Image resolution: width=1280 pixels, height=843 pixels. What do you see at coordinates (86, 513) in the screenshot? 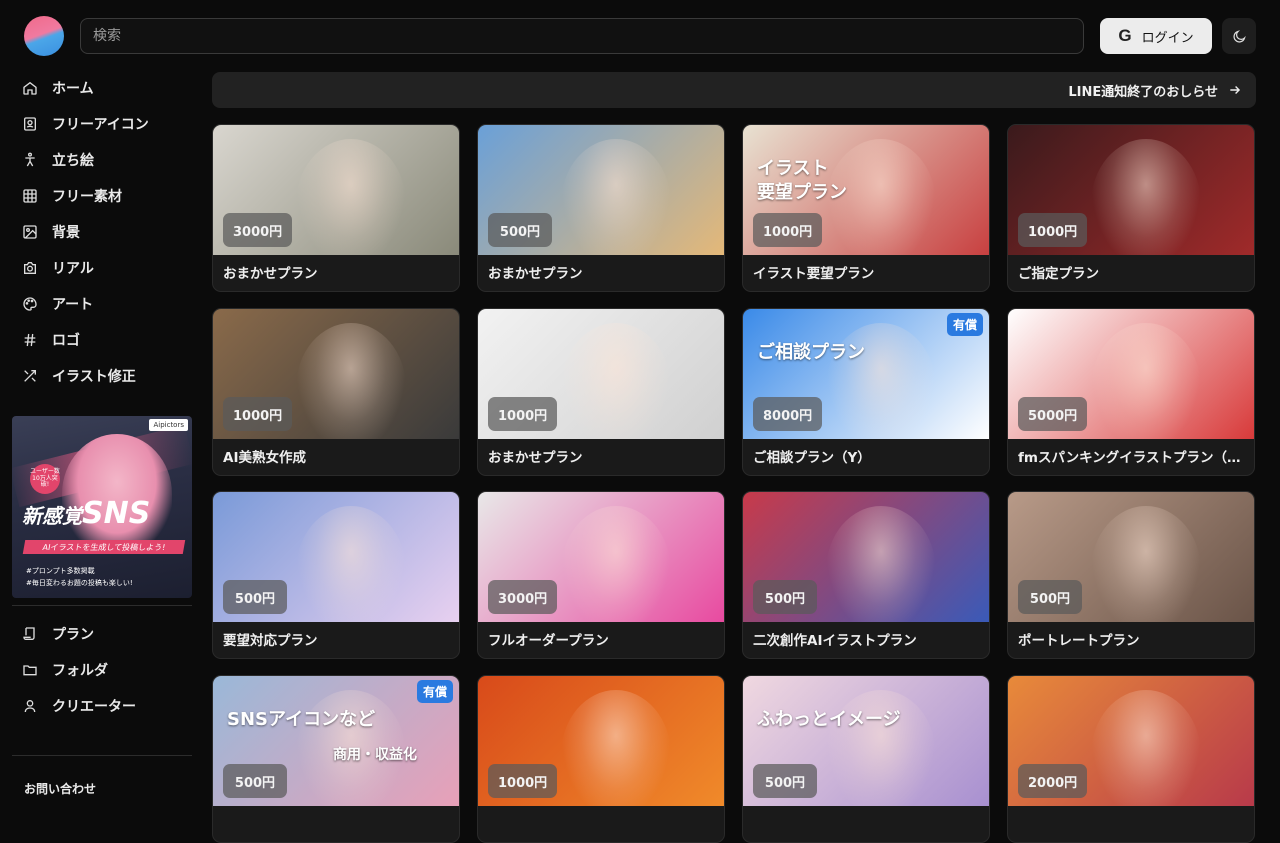
I see `promo-headline: 新感覚SNS` at bounding box center [86, 513].